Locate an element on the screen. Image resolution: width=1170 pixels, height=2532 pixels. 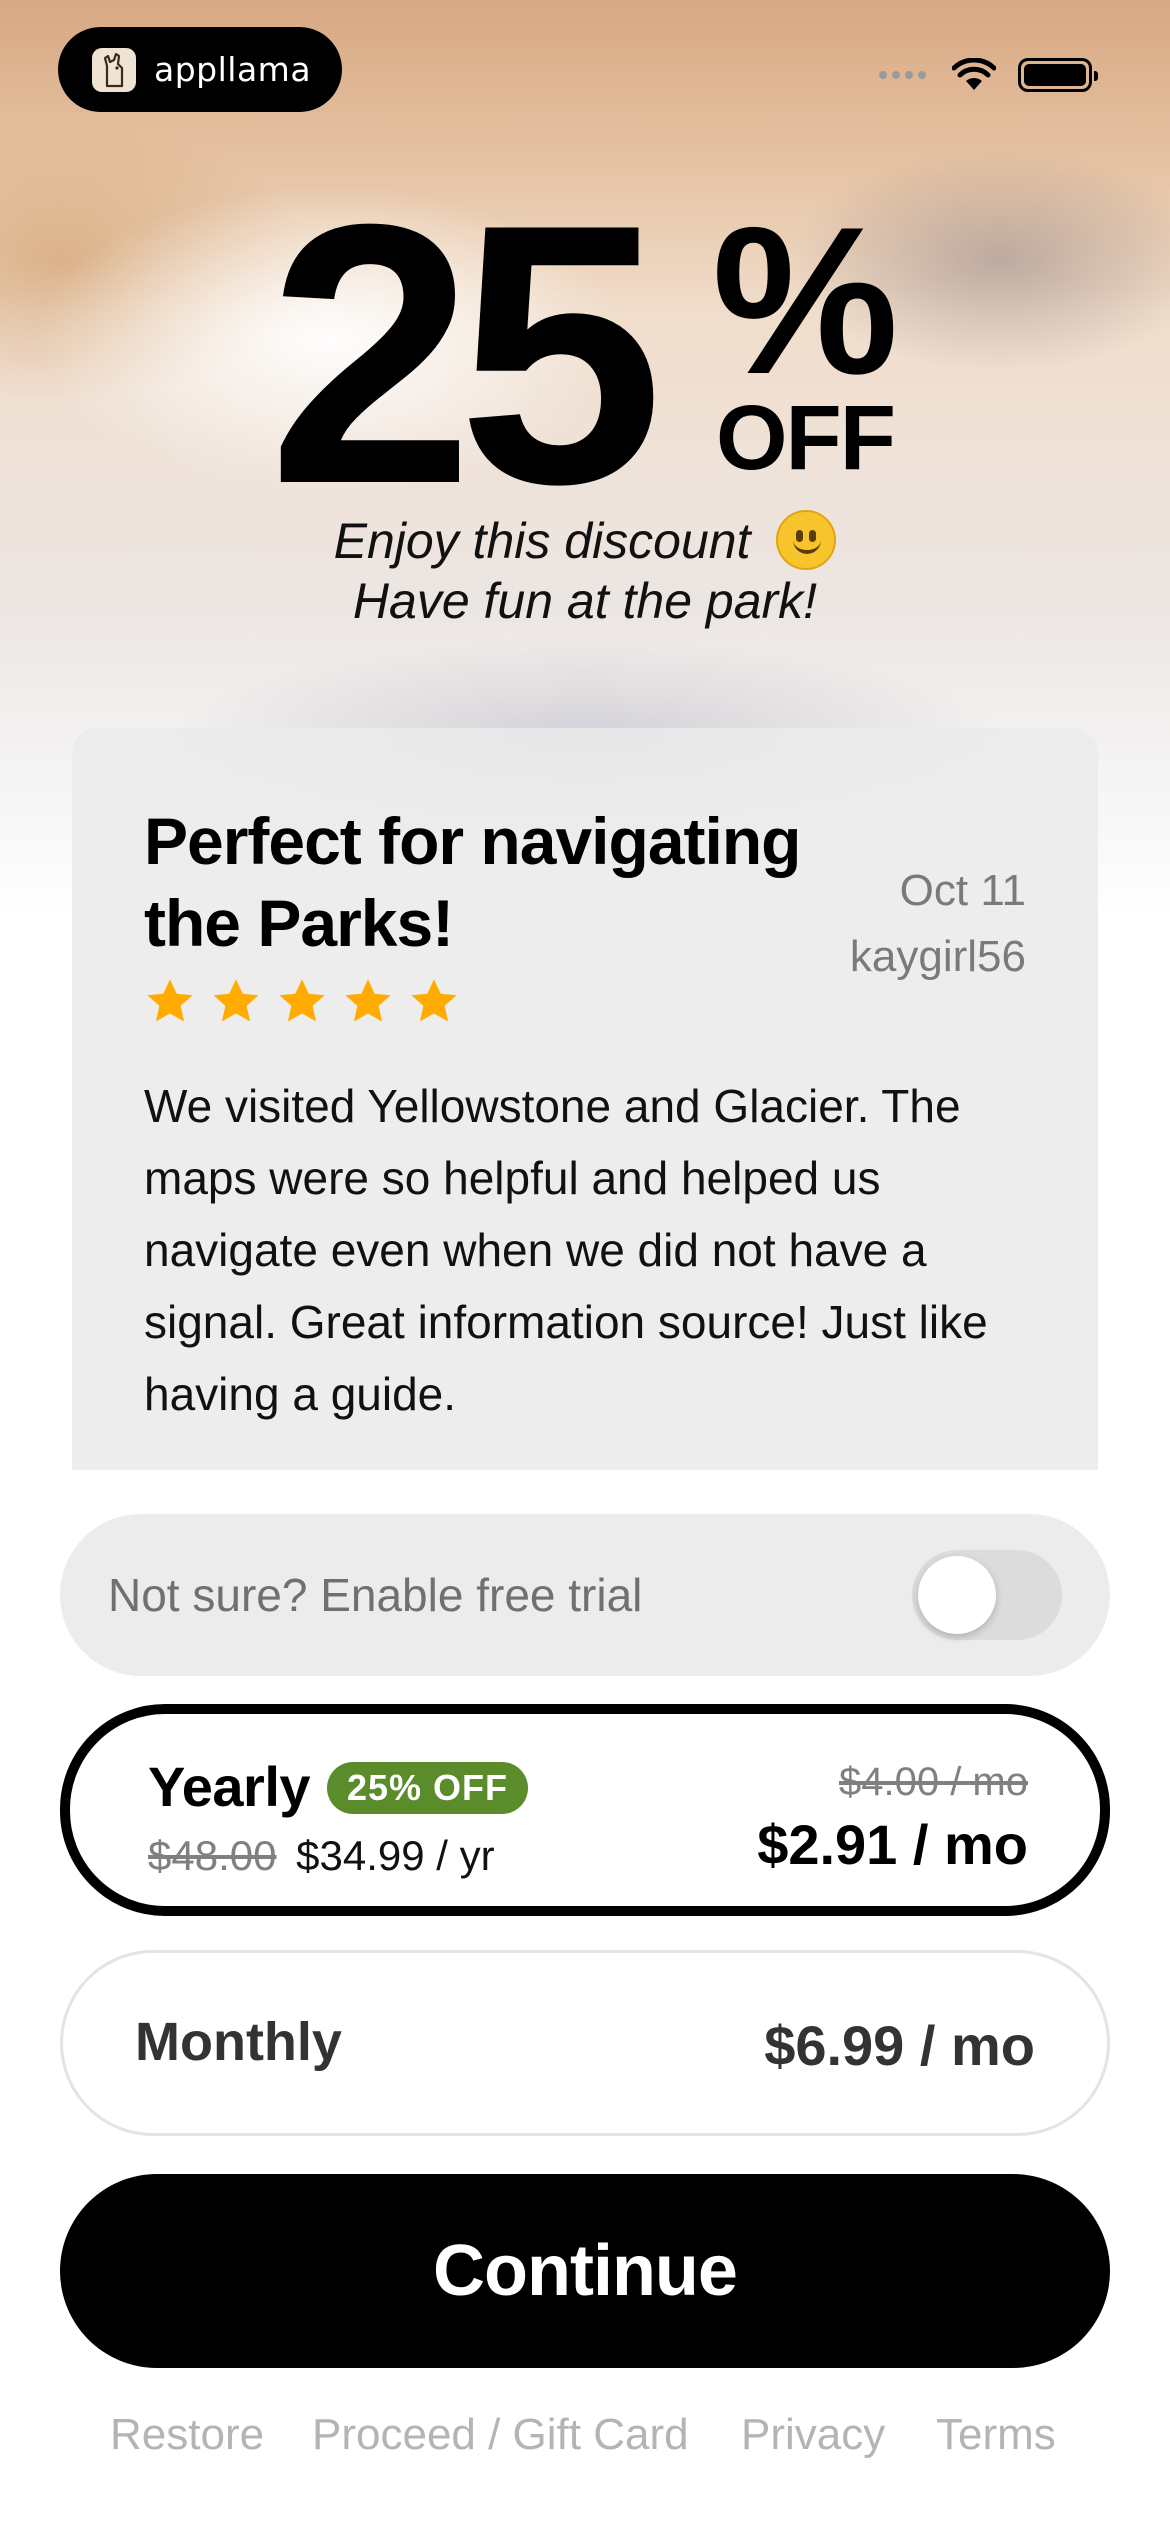
plan-yearly-old-monthly: $4.00 / mo is located at coordinates (933, 1782).